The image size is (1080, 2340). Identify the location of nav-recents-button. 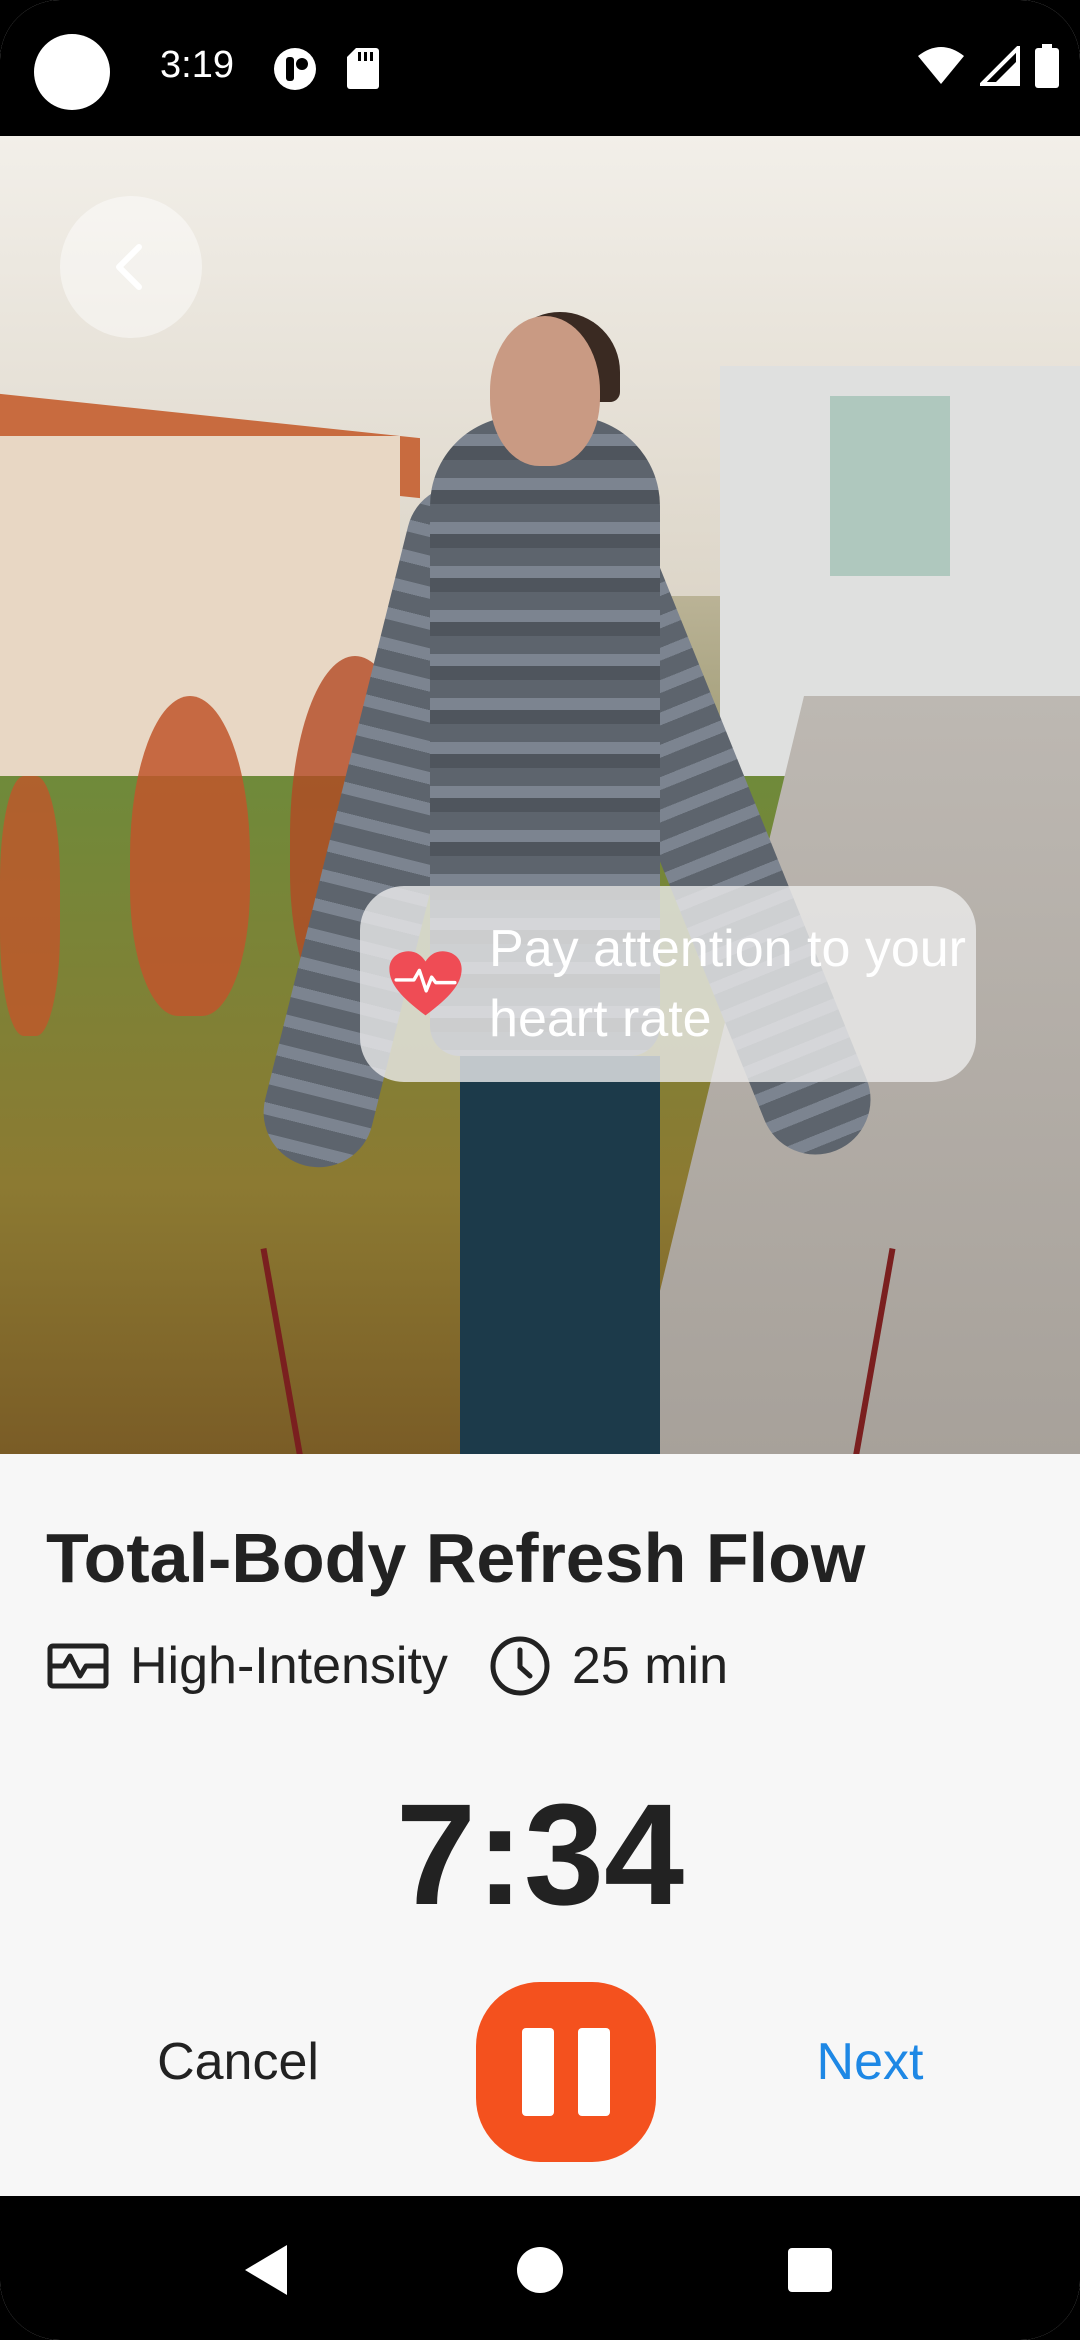
(810, 2270).